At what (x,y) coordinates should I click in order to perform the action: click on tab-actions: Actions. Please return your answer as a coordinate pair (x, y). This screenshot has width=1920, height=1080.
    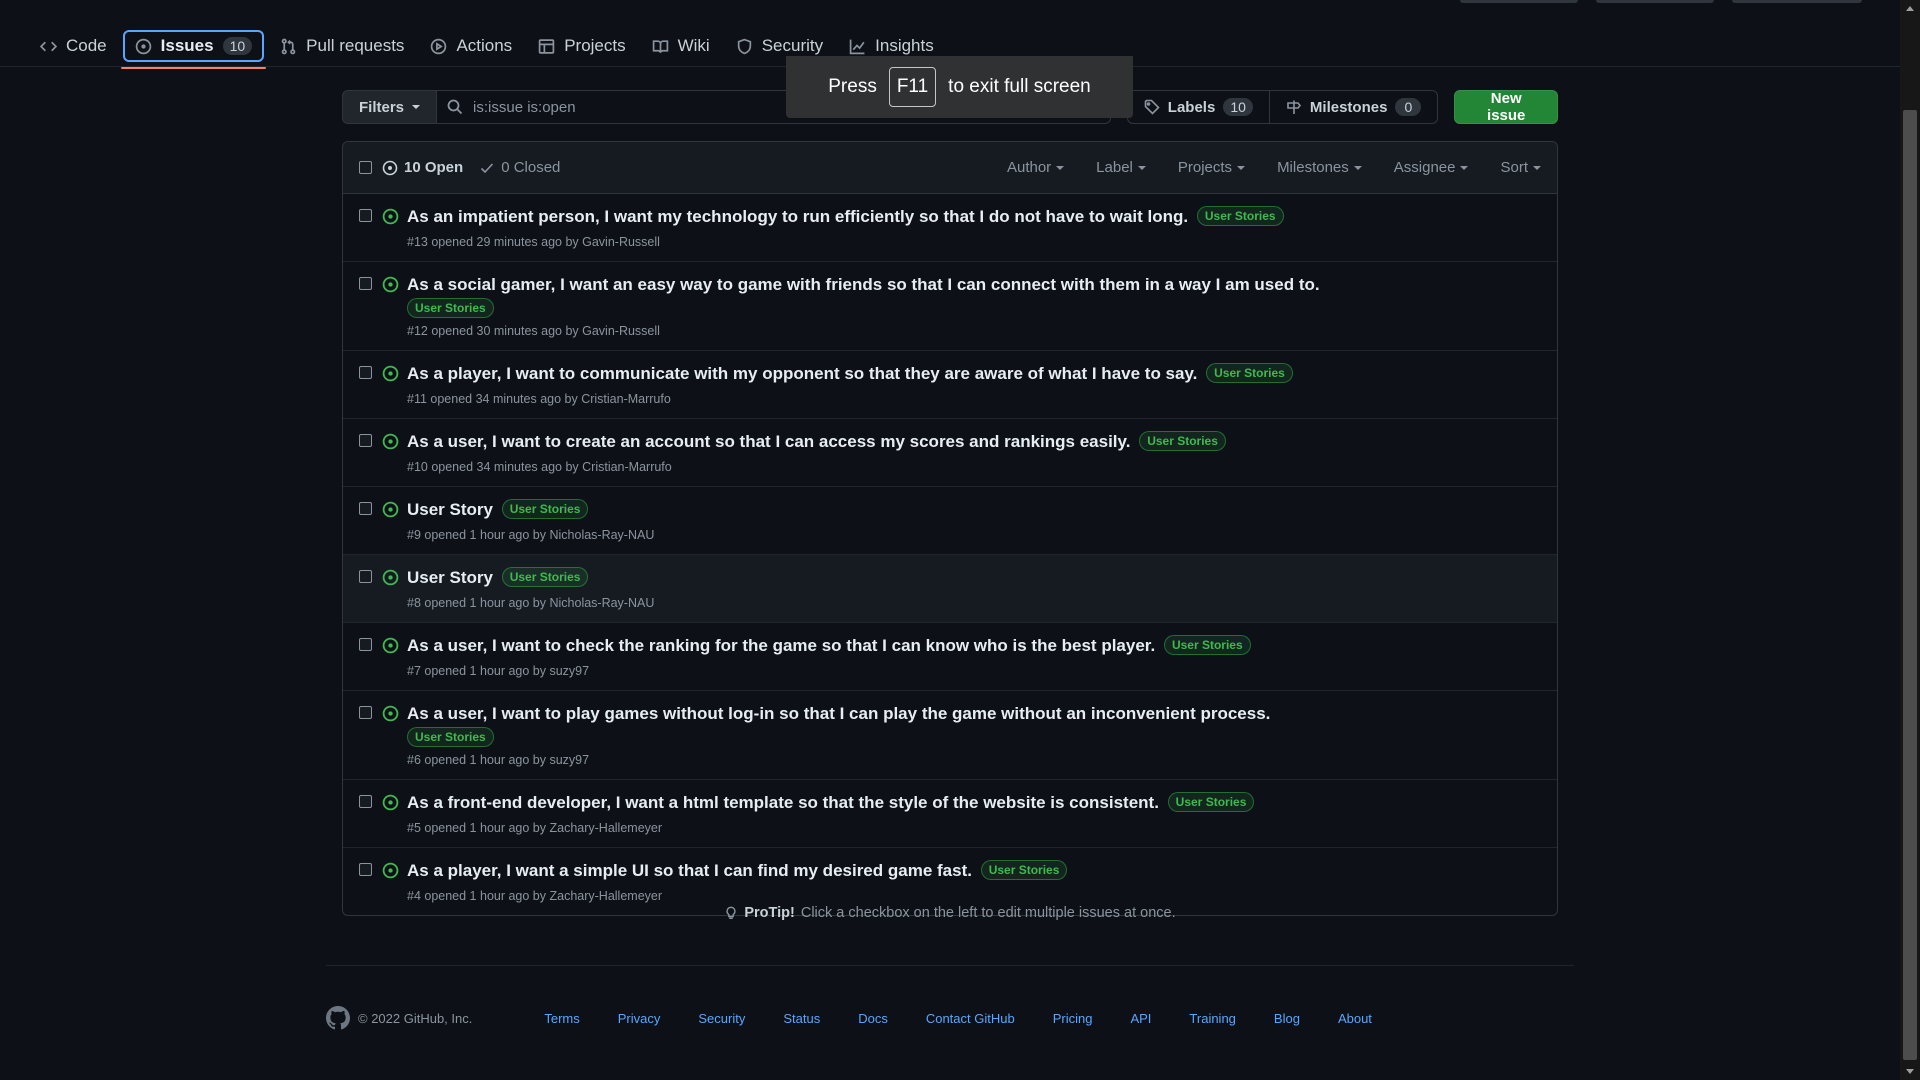
    Looking at the image, I should click on (471, 46).